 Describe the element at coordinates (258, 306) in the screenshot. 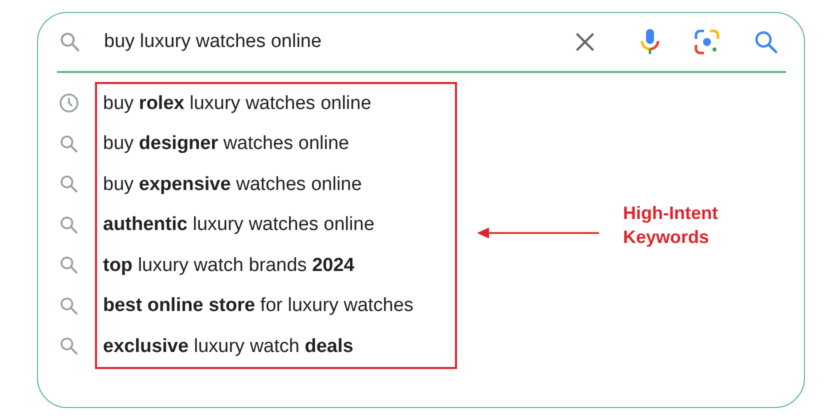

I see `suggestion-item: best online store for luxury watches` at that location.